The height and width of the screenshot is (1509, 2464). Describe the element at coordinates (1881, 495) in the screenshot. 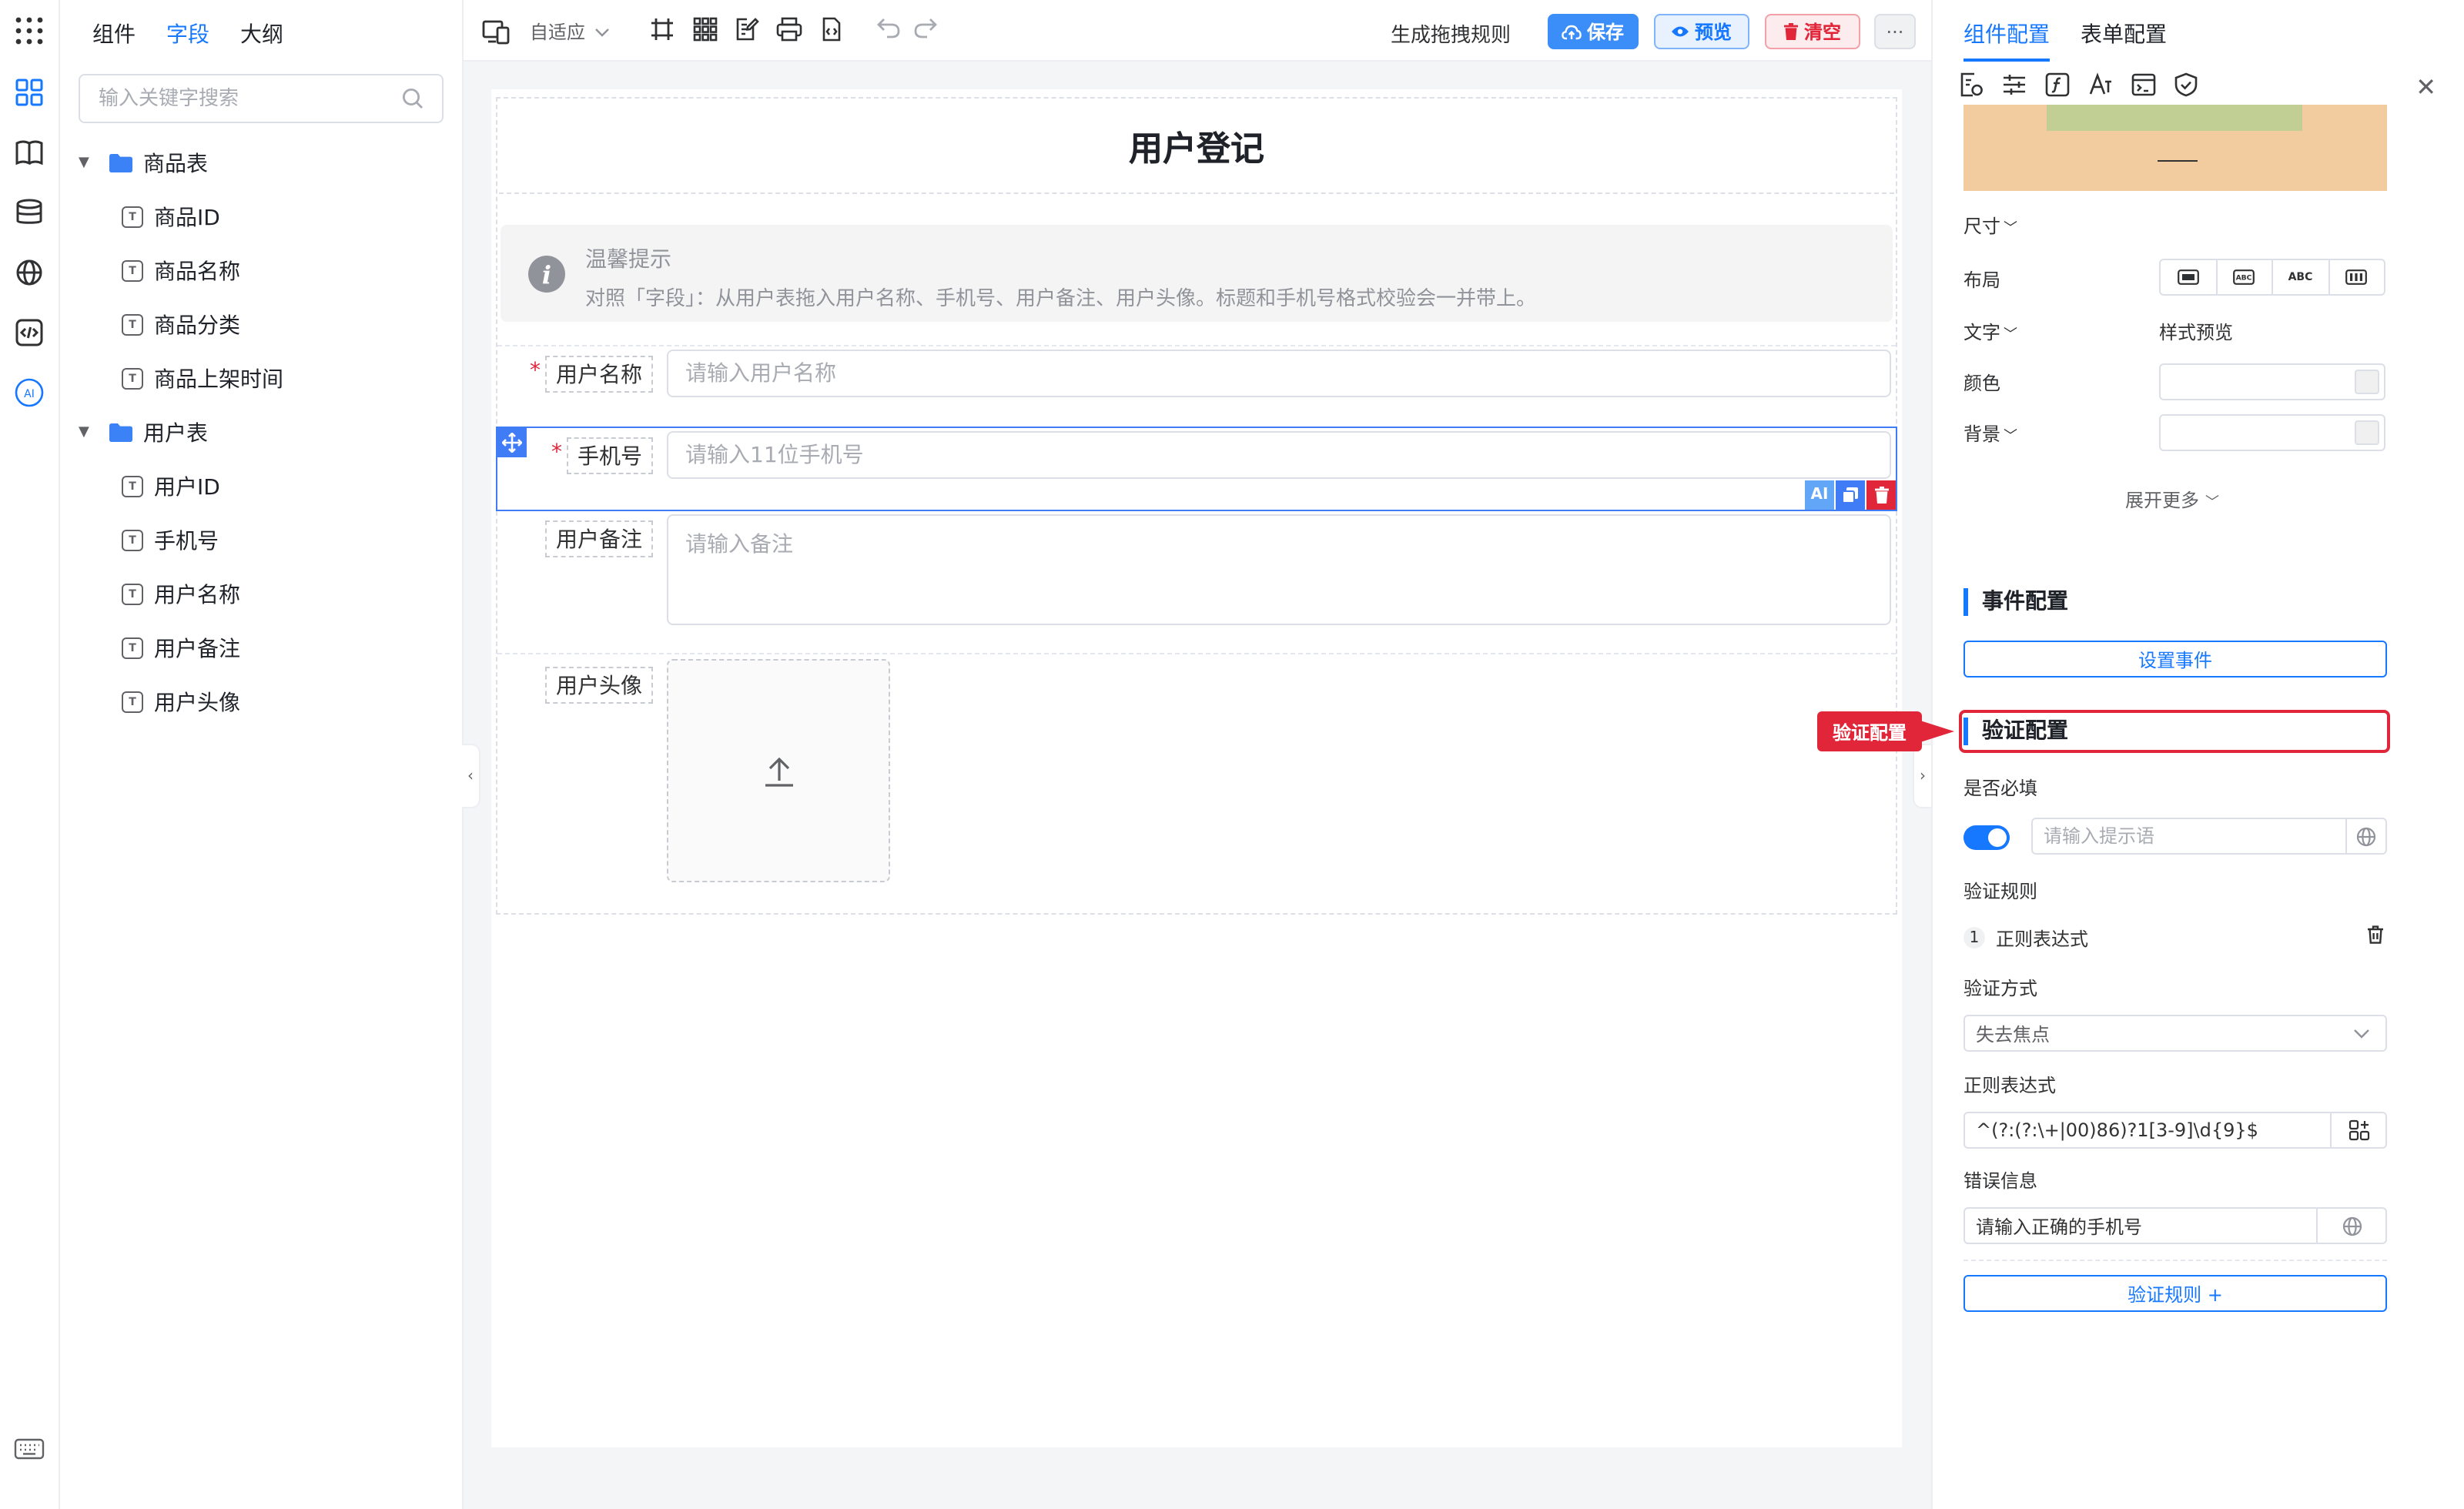

I see `delete-icon` at that location.